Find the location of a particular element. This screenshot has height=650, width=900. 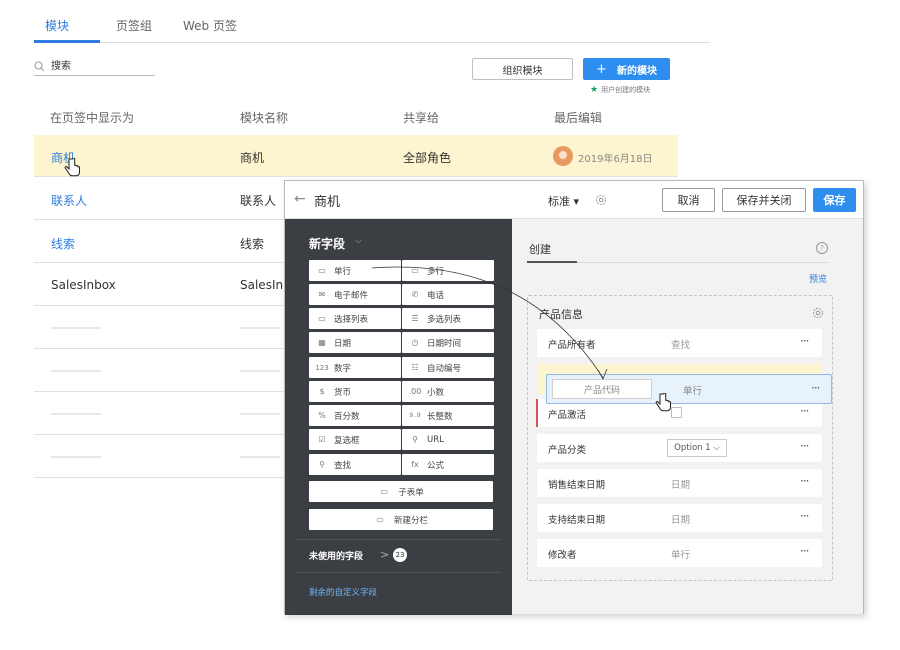

section-icon: ▭ is located at coordinates (380, 519).